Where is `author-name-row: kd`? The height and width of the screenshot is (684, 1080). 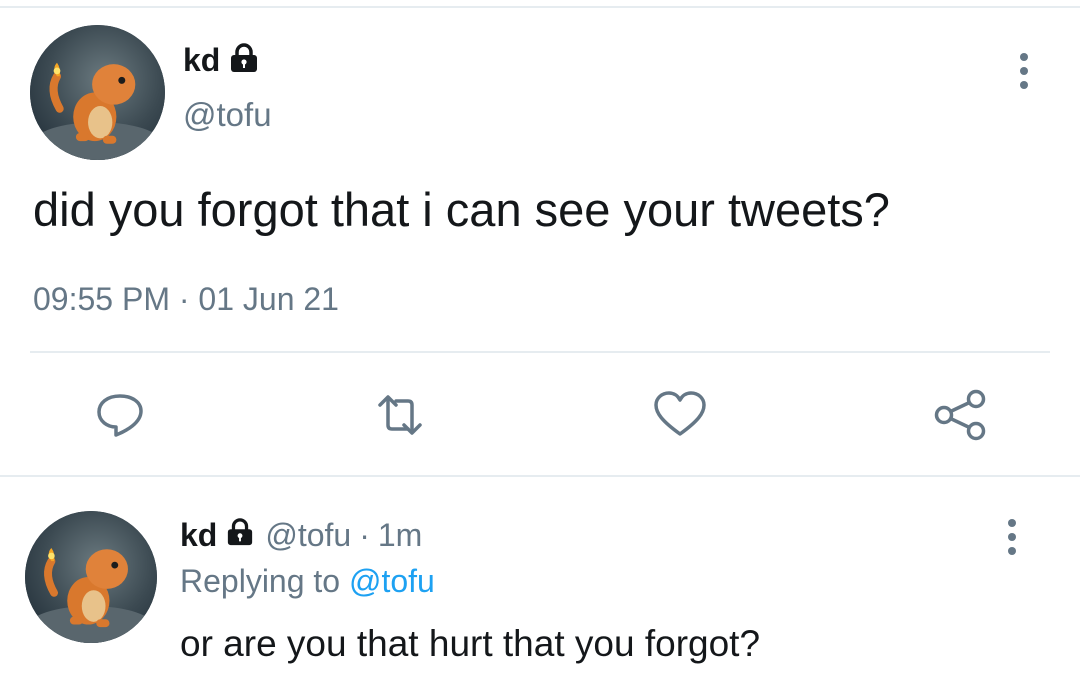
author-name-row: kd is located at coordinates (221, 60).